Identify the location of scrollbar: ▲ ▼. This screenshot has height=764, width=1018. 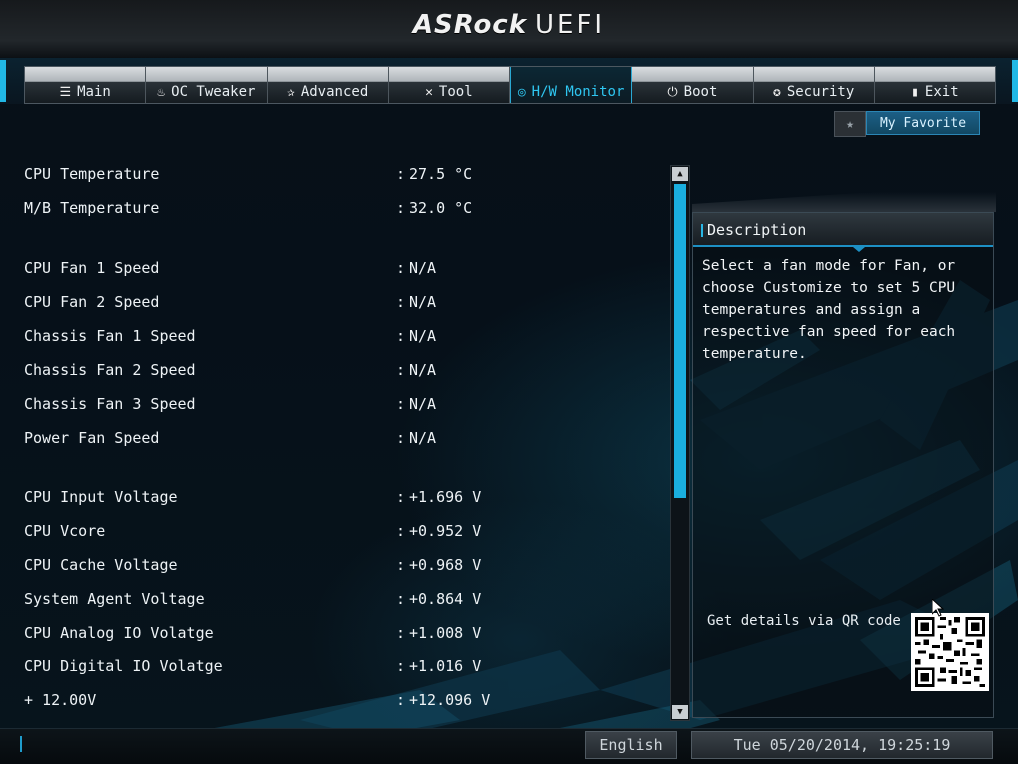
(680, 443).